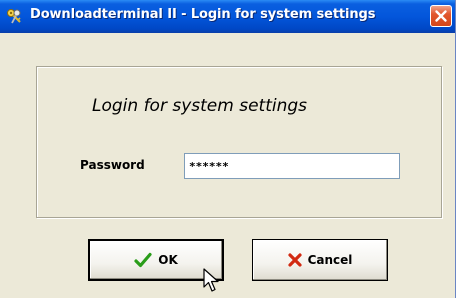 The width and height of the screenshot is (456, 298). What do you see at coordinates (14, 16) in the screenshot?
I see `keys-icon` at bounding box center [14, 16].